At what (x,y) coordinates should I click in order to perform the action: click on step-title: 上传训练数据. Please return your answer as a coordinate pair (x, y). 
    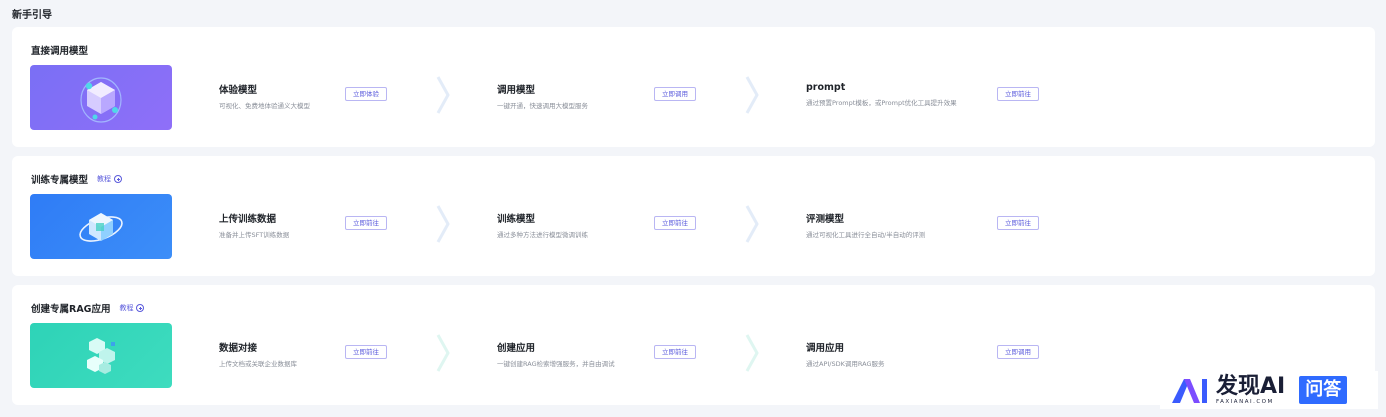
    Looking at the image, I should click on (248, 219).